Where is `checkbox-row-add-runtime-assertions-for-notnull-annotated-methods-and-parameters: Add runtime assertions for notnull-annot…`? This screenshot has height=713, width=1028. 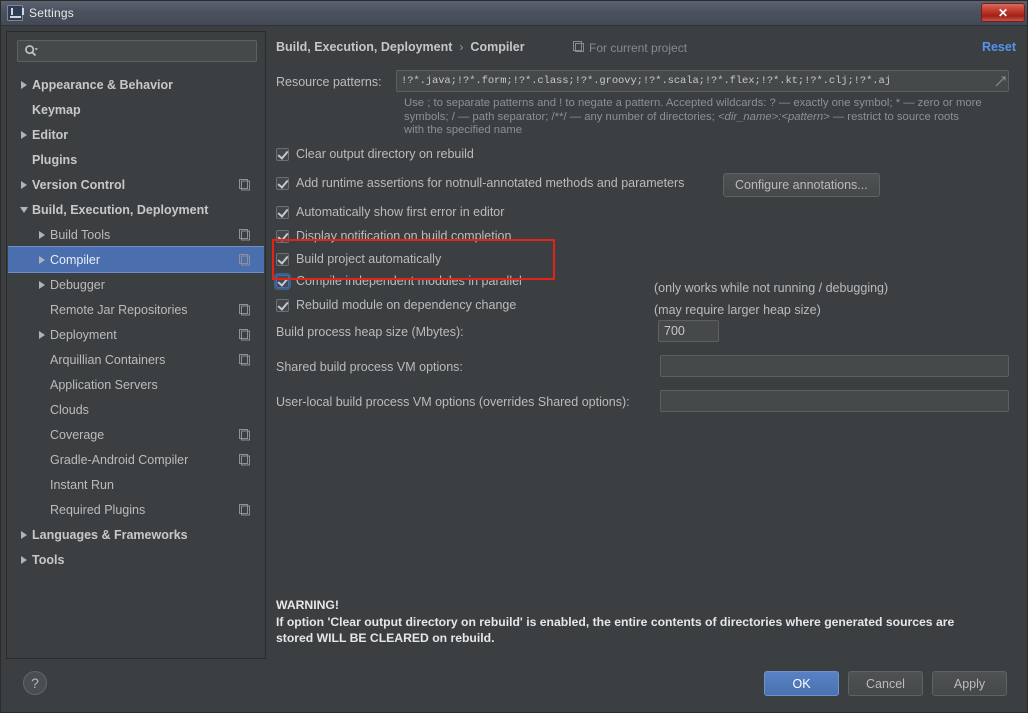
checkbox-row-add-runtime-assertions-for-notnull-annotated-methods-and-parameters: Add runtime assertions for notnull-annot… is located at coordinates (480, 183).